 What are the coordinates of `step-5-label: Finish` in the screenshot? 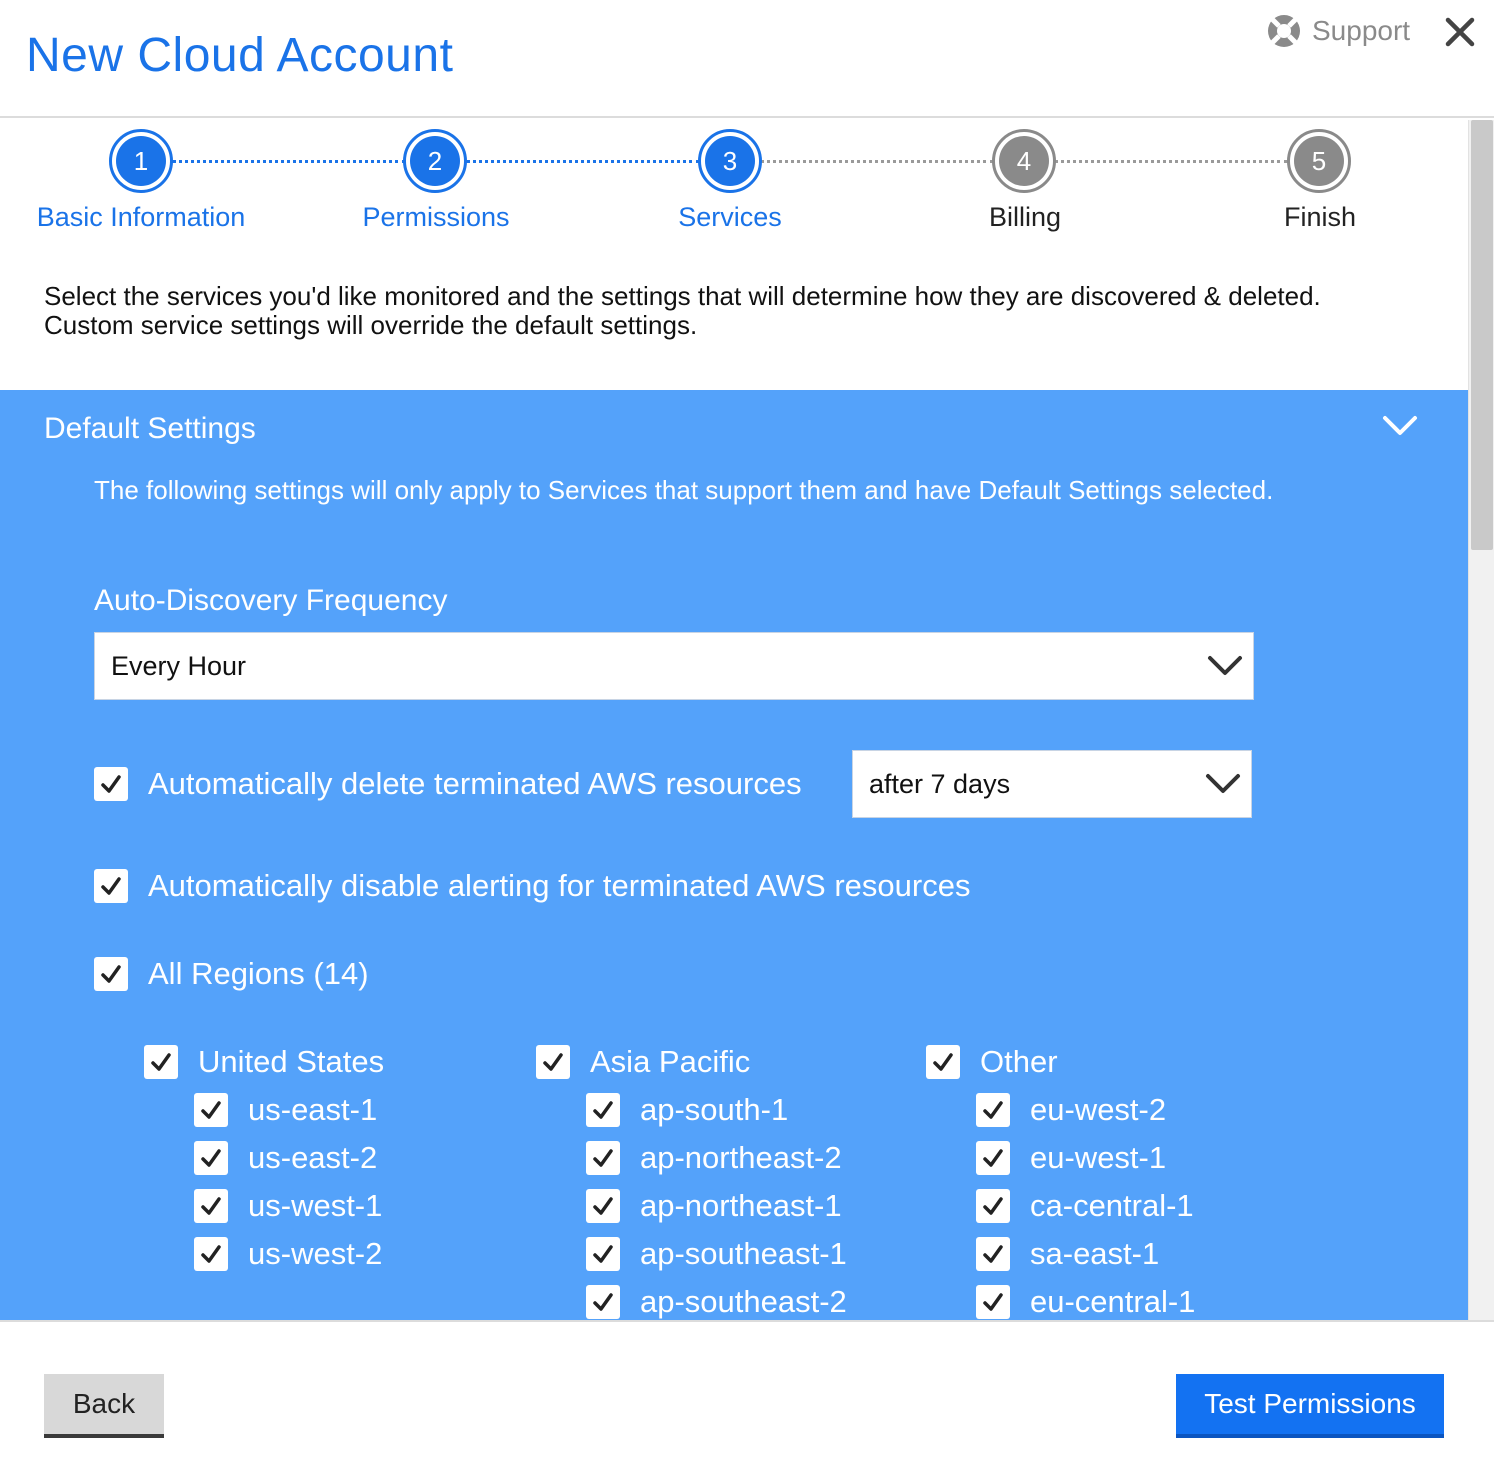 It's located at (1320, 217).